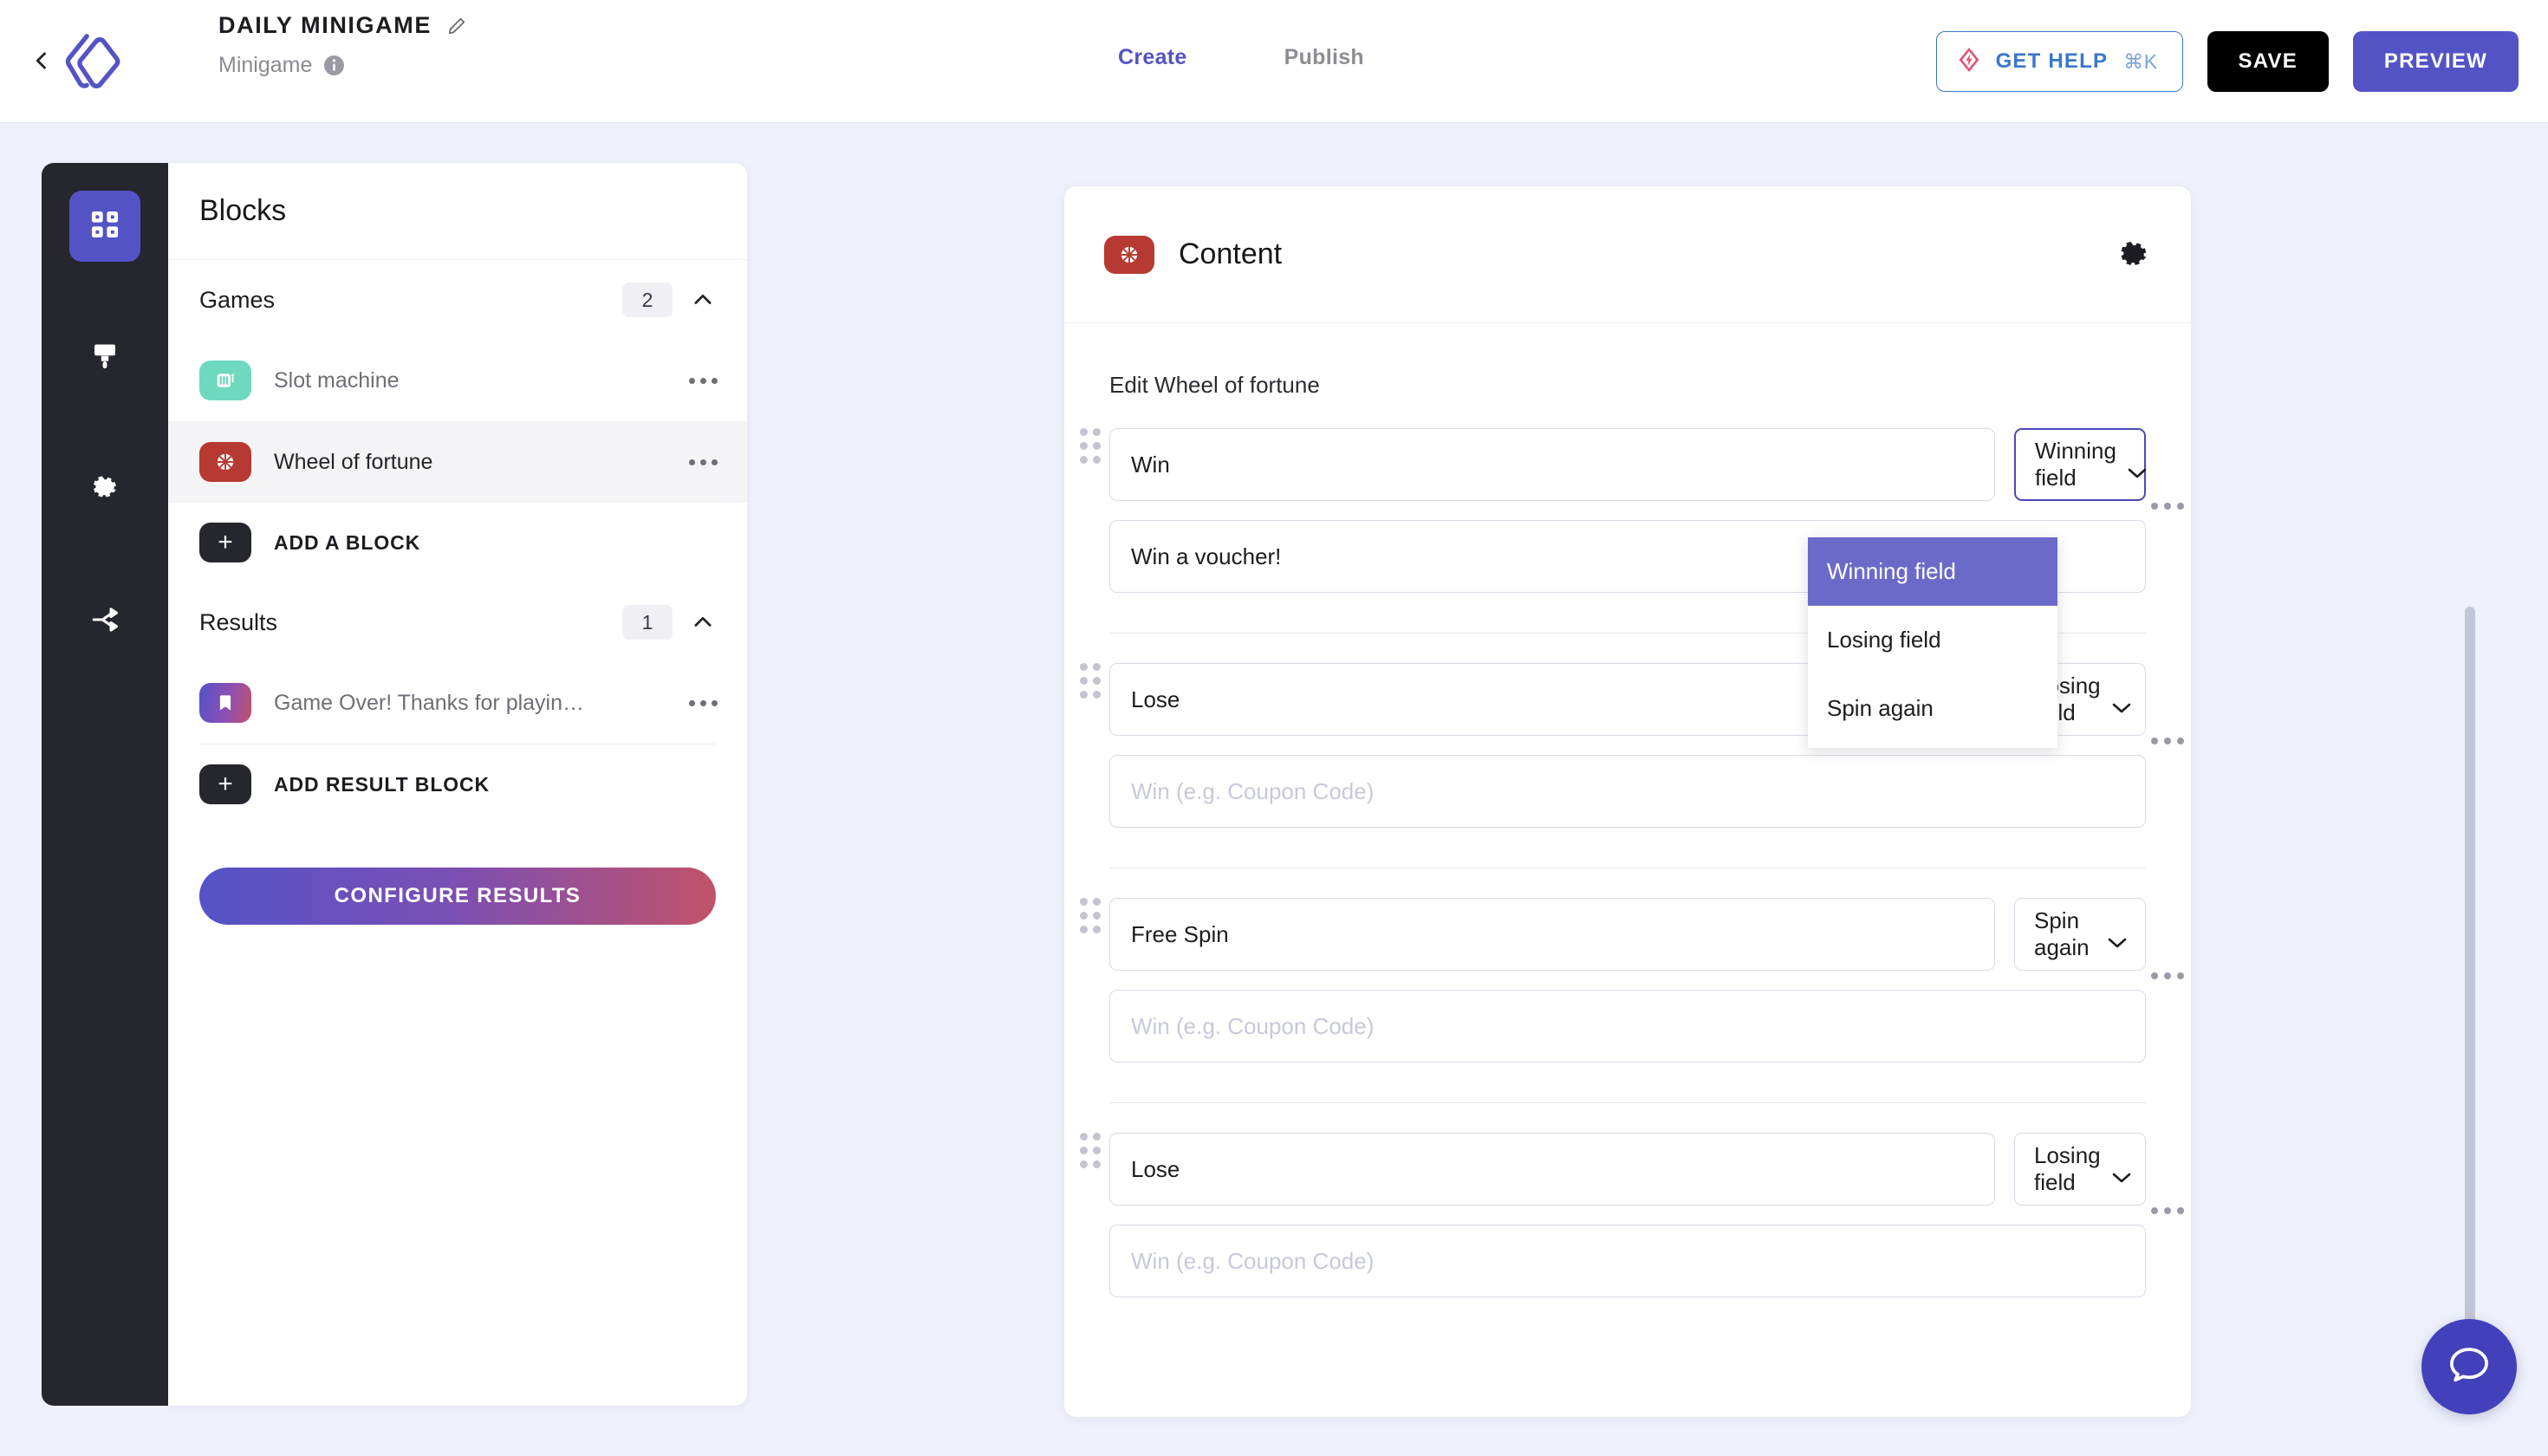  Describe the element at coordinates (457, 542) in the screenshot. I see `add-a-block-button: + ADD A BLOCK` at that location.